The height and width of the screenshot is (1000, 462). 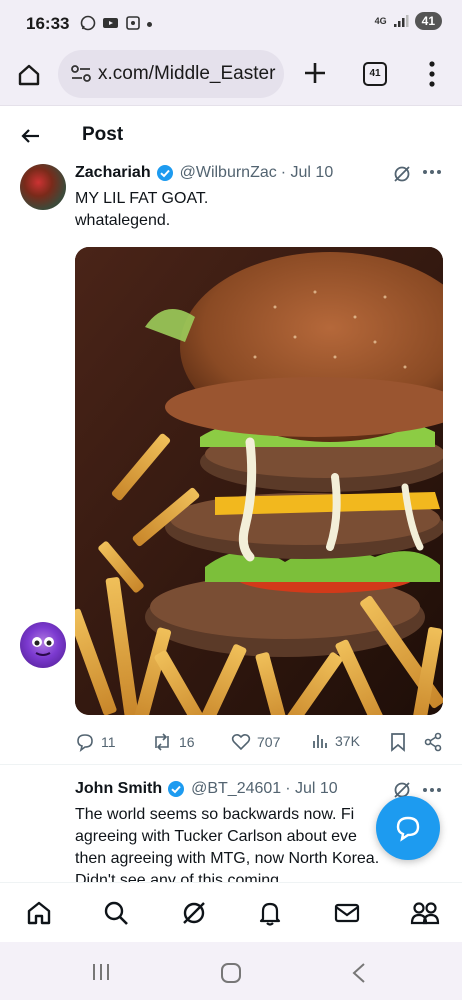 What do you see at coordinates (118, 789) in the screenshot?
I see `author-name: John Smith` at bounding box center [118, 789].